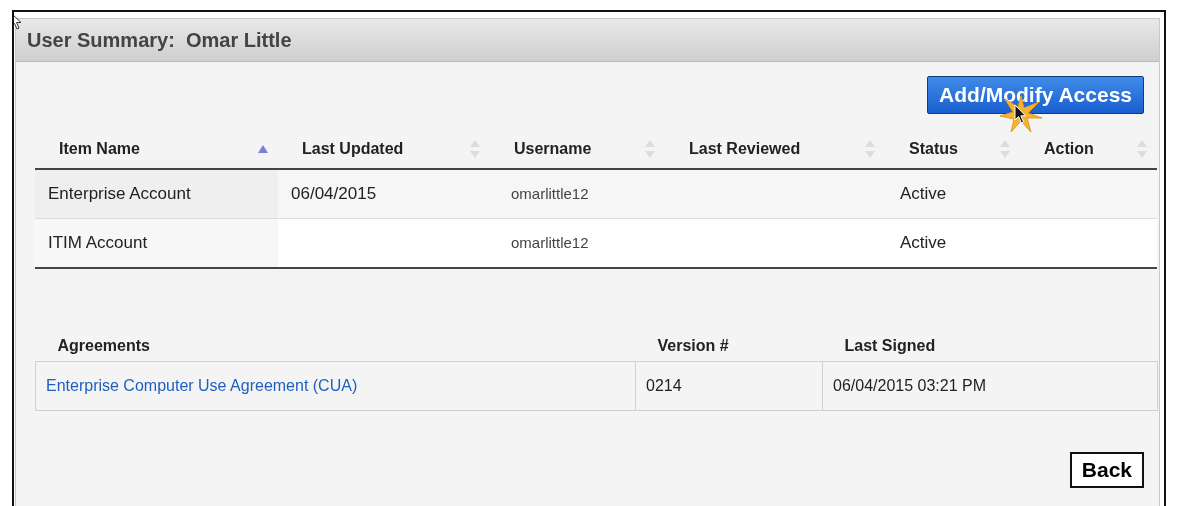 This screenshot has width=1183, height=506. I want to click on add-modify-access-button: Add/Modify Access, so click(1035, 95).